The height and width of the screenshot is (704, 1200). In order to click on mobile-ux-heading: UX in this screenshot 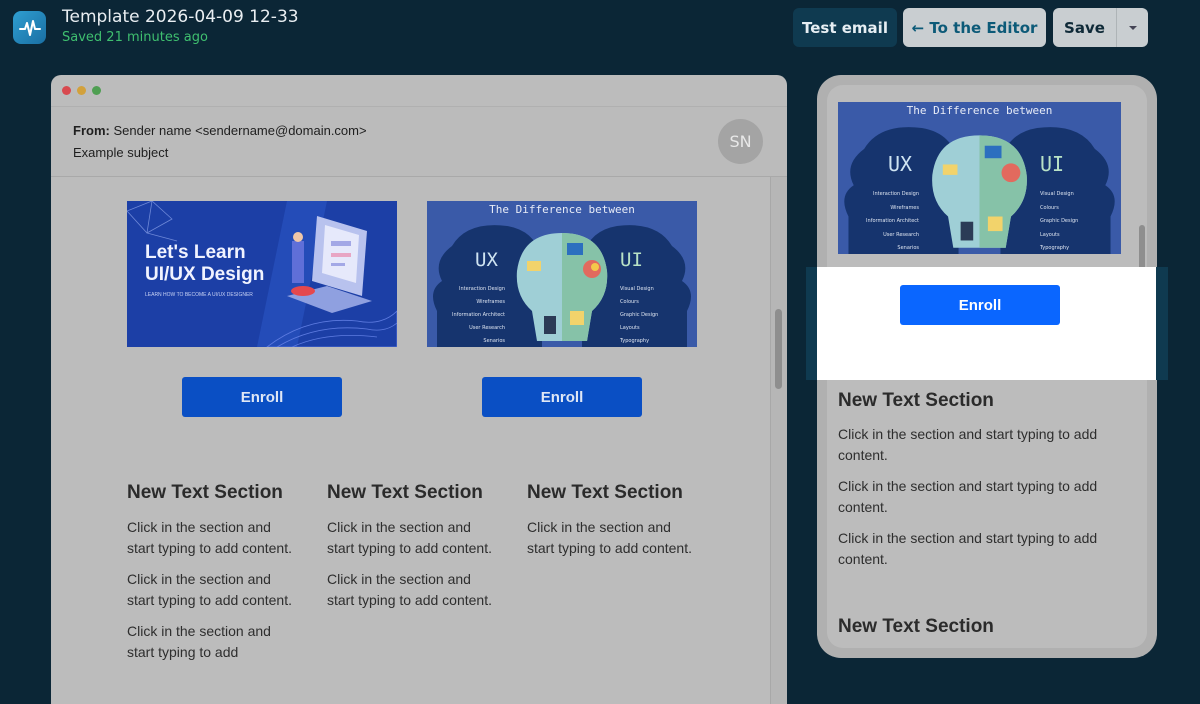, I will do `click(900, 164)`.